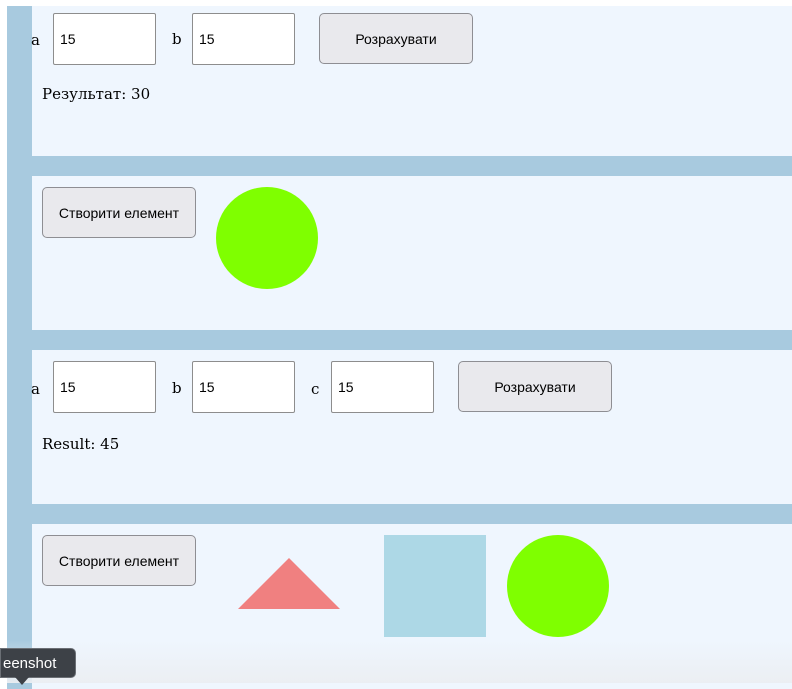  I want to click on input-c, so click(382, 387).